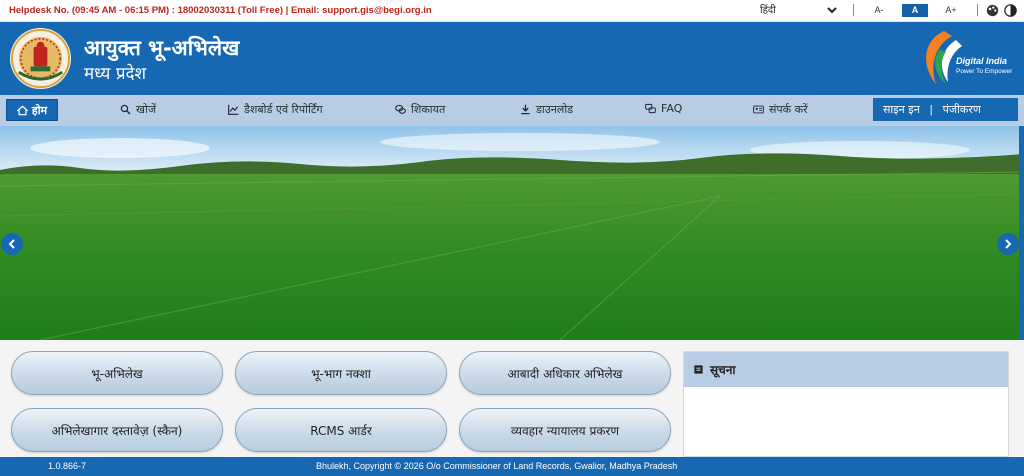 The image size is (1024, 476). What do you see at coordinates (982, 61) in the screenshot?
I see `digital-india-title: Digital India` at bounding box center [982, 61].